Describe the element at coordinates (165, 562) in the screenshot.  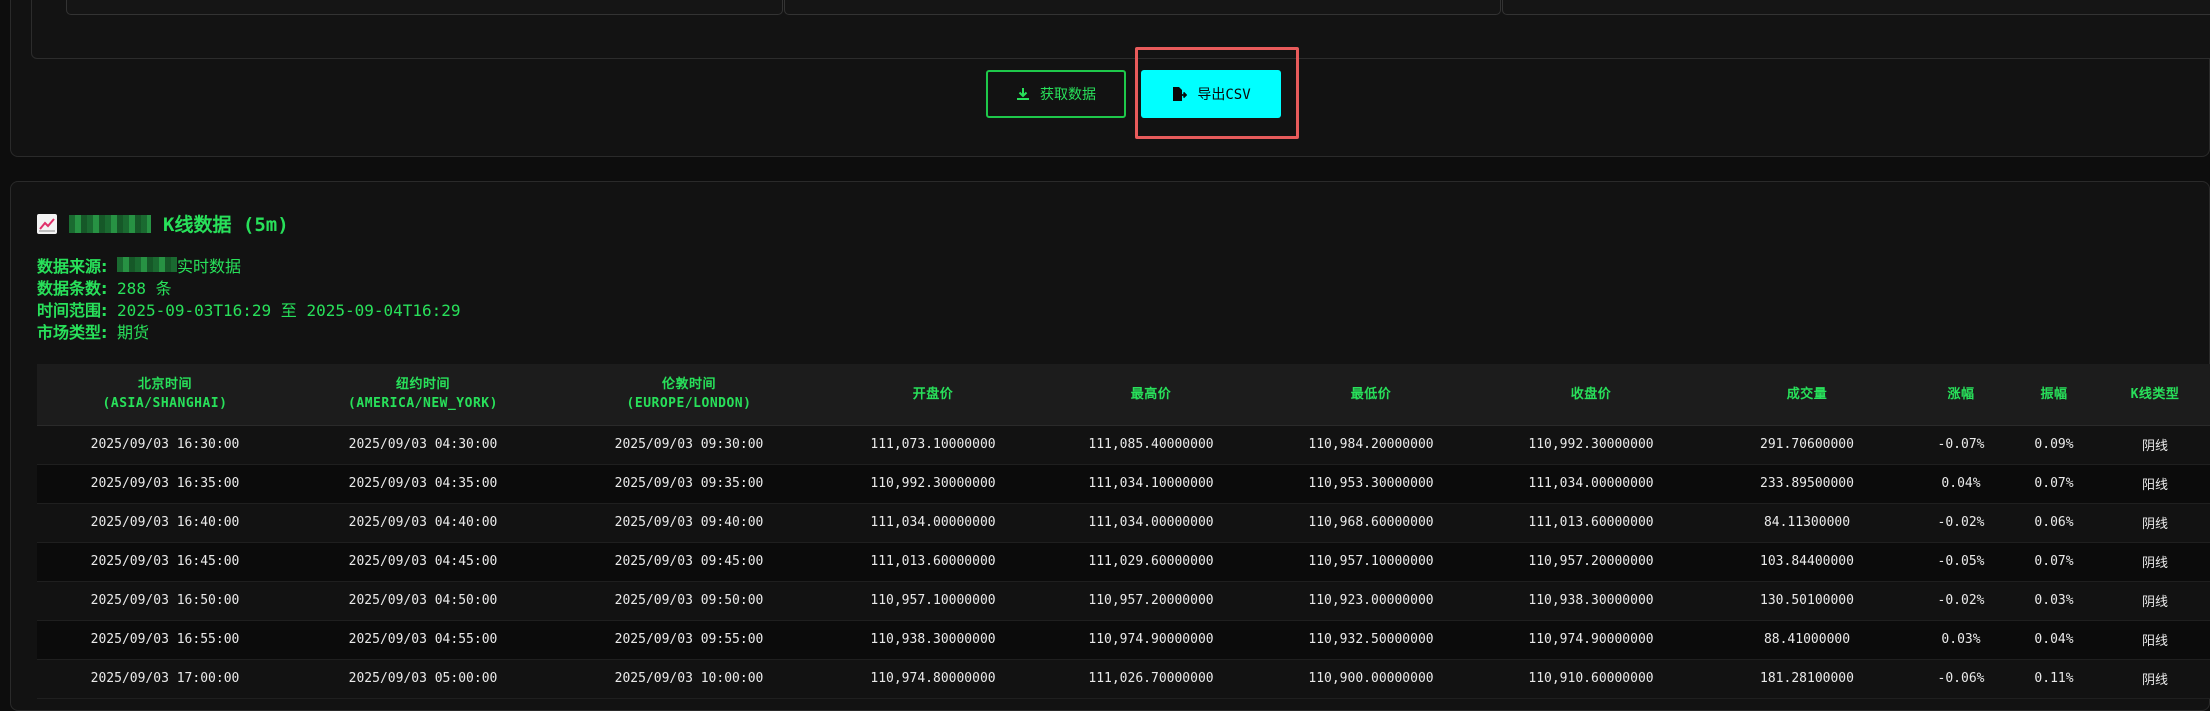
I see `table-cell: 2025/09/03 16:45:00` at that location.